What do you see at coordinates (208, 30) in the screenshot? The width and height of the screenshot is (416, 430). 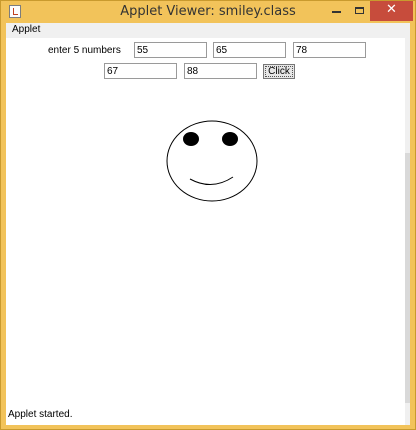 I see `menu-bar: Applet` at bounding box center [208, 30].